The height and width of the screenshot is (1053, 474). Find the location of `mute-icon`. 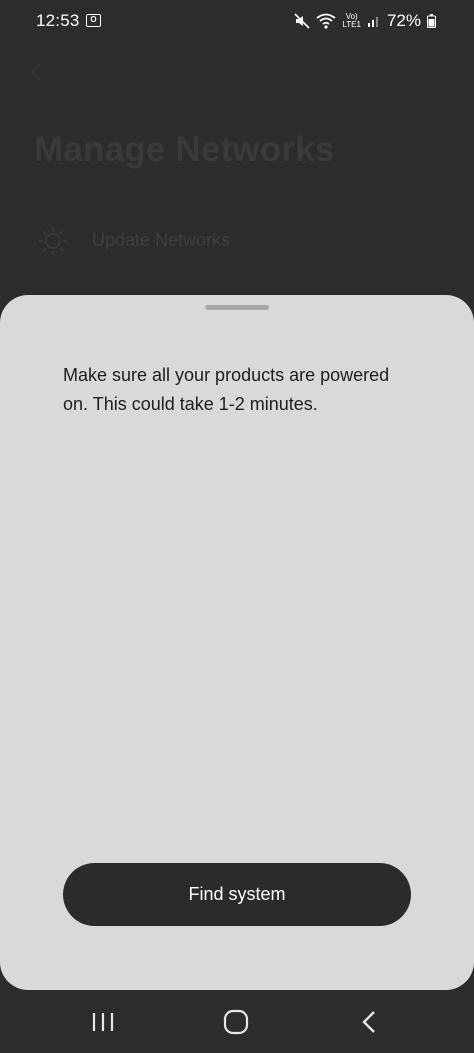

mute-icon is located at coordinates (302, 21).